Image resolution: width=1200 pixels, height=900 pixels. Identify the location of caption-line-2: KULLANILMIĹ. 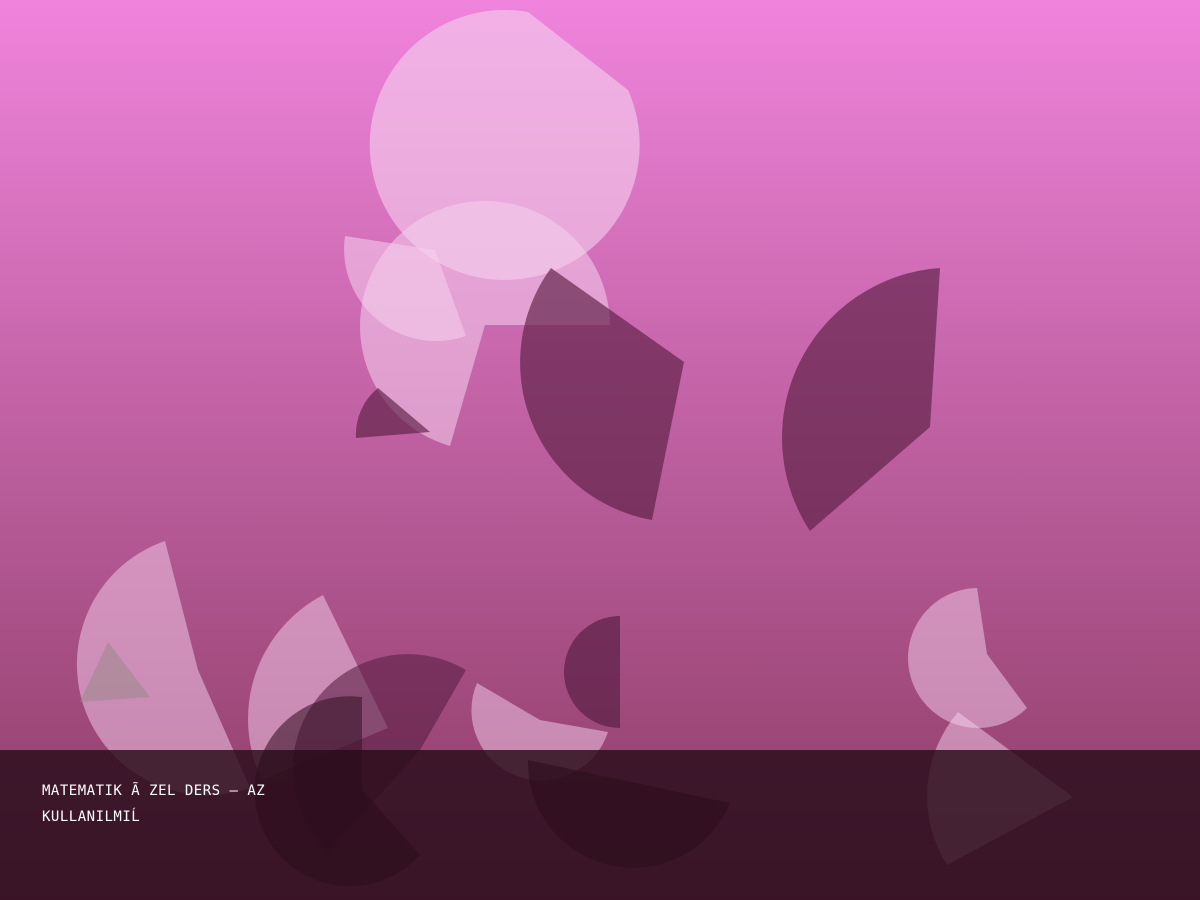
(91, 817).